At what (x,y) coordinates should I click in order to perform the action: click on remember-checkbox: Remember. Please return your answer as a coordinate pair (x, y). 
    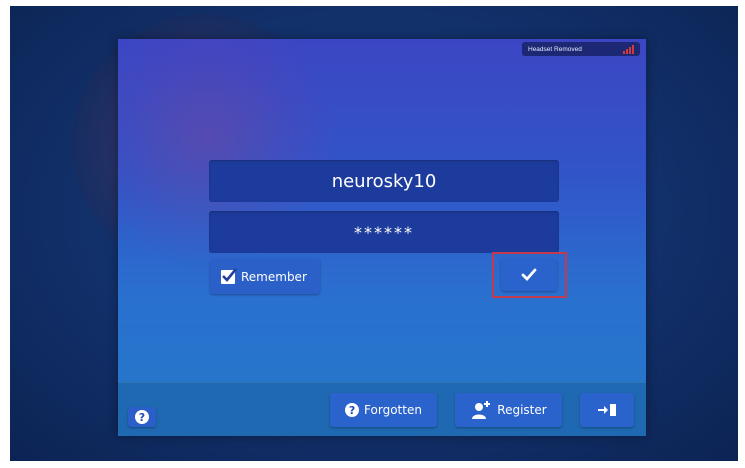
    Looking at the image, I should click on (265, 276).